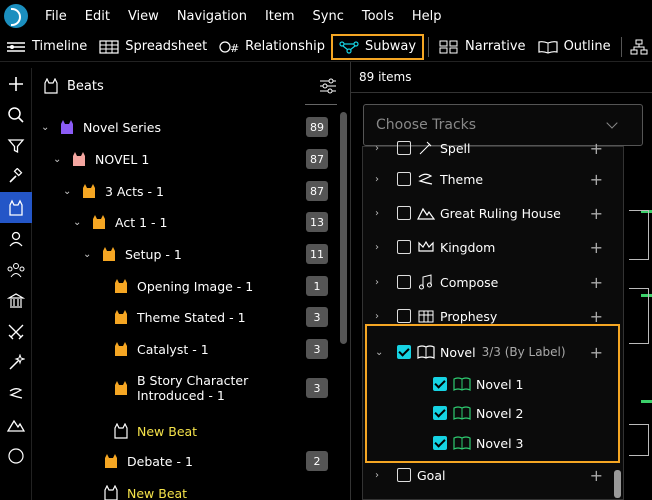 The width and height of the screenshot is (652, 500). Describe the element at coordinates (494, 316) in the screenshot. I see `track-row: › Prophesy +` at that location.